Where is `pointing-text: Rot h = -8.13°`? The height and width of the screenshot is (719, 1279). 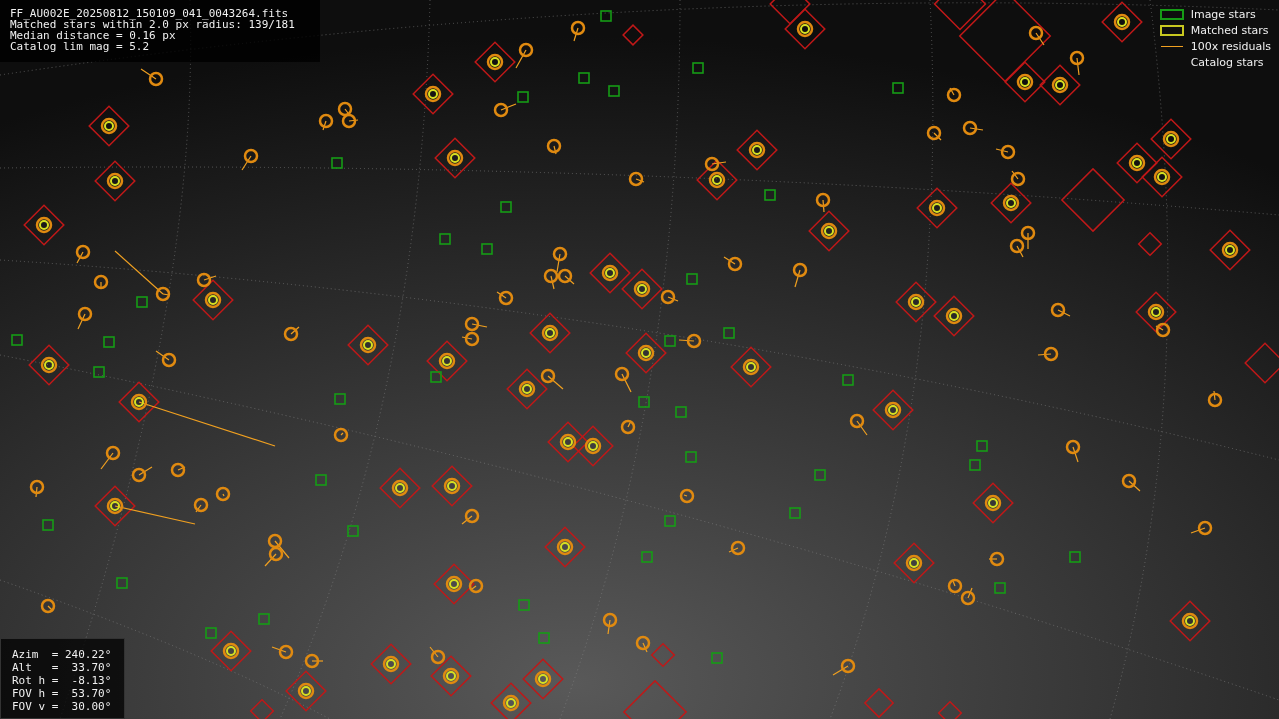 pointing-text: Rot h = -8.13° is located at coordinates (62, 680).